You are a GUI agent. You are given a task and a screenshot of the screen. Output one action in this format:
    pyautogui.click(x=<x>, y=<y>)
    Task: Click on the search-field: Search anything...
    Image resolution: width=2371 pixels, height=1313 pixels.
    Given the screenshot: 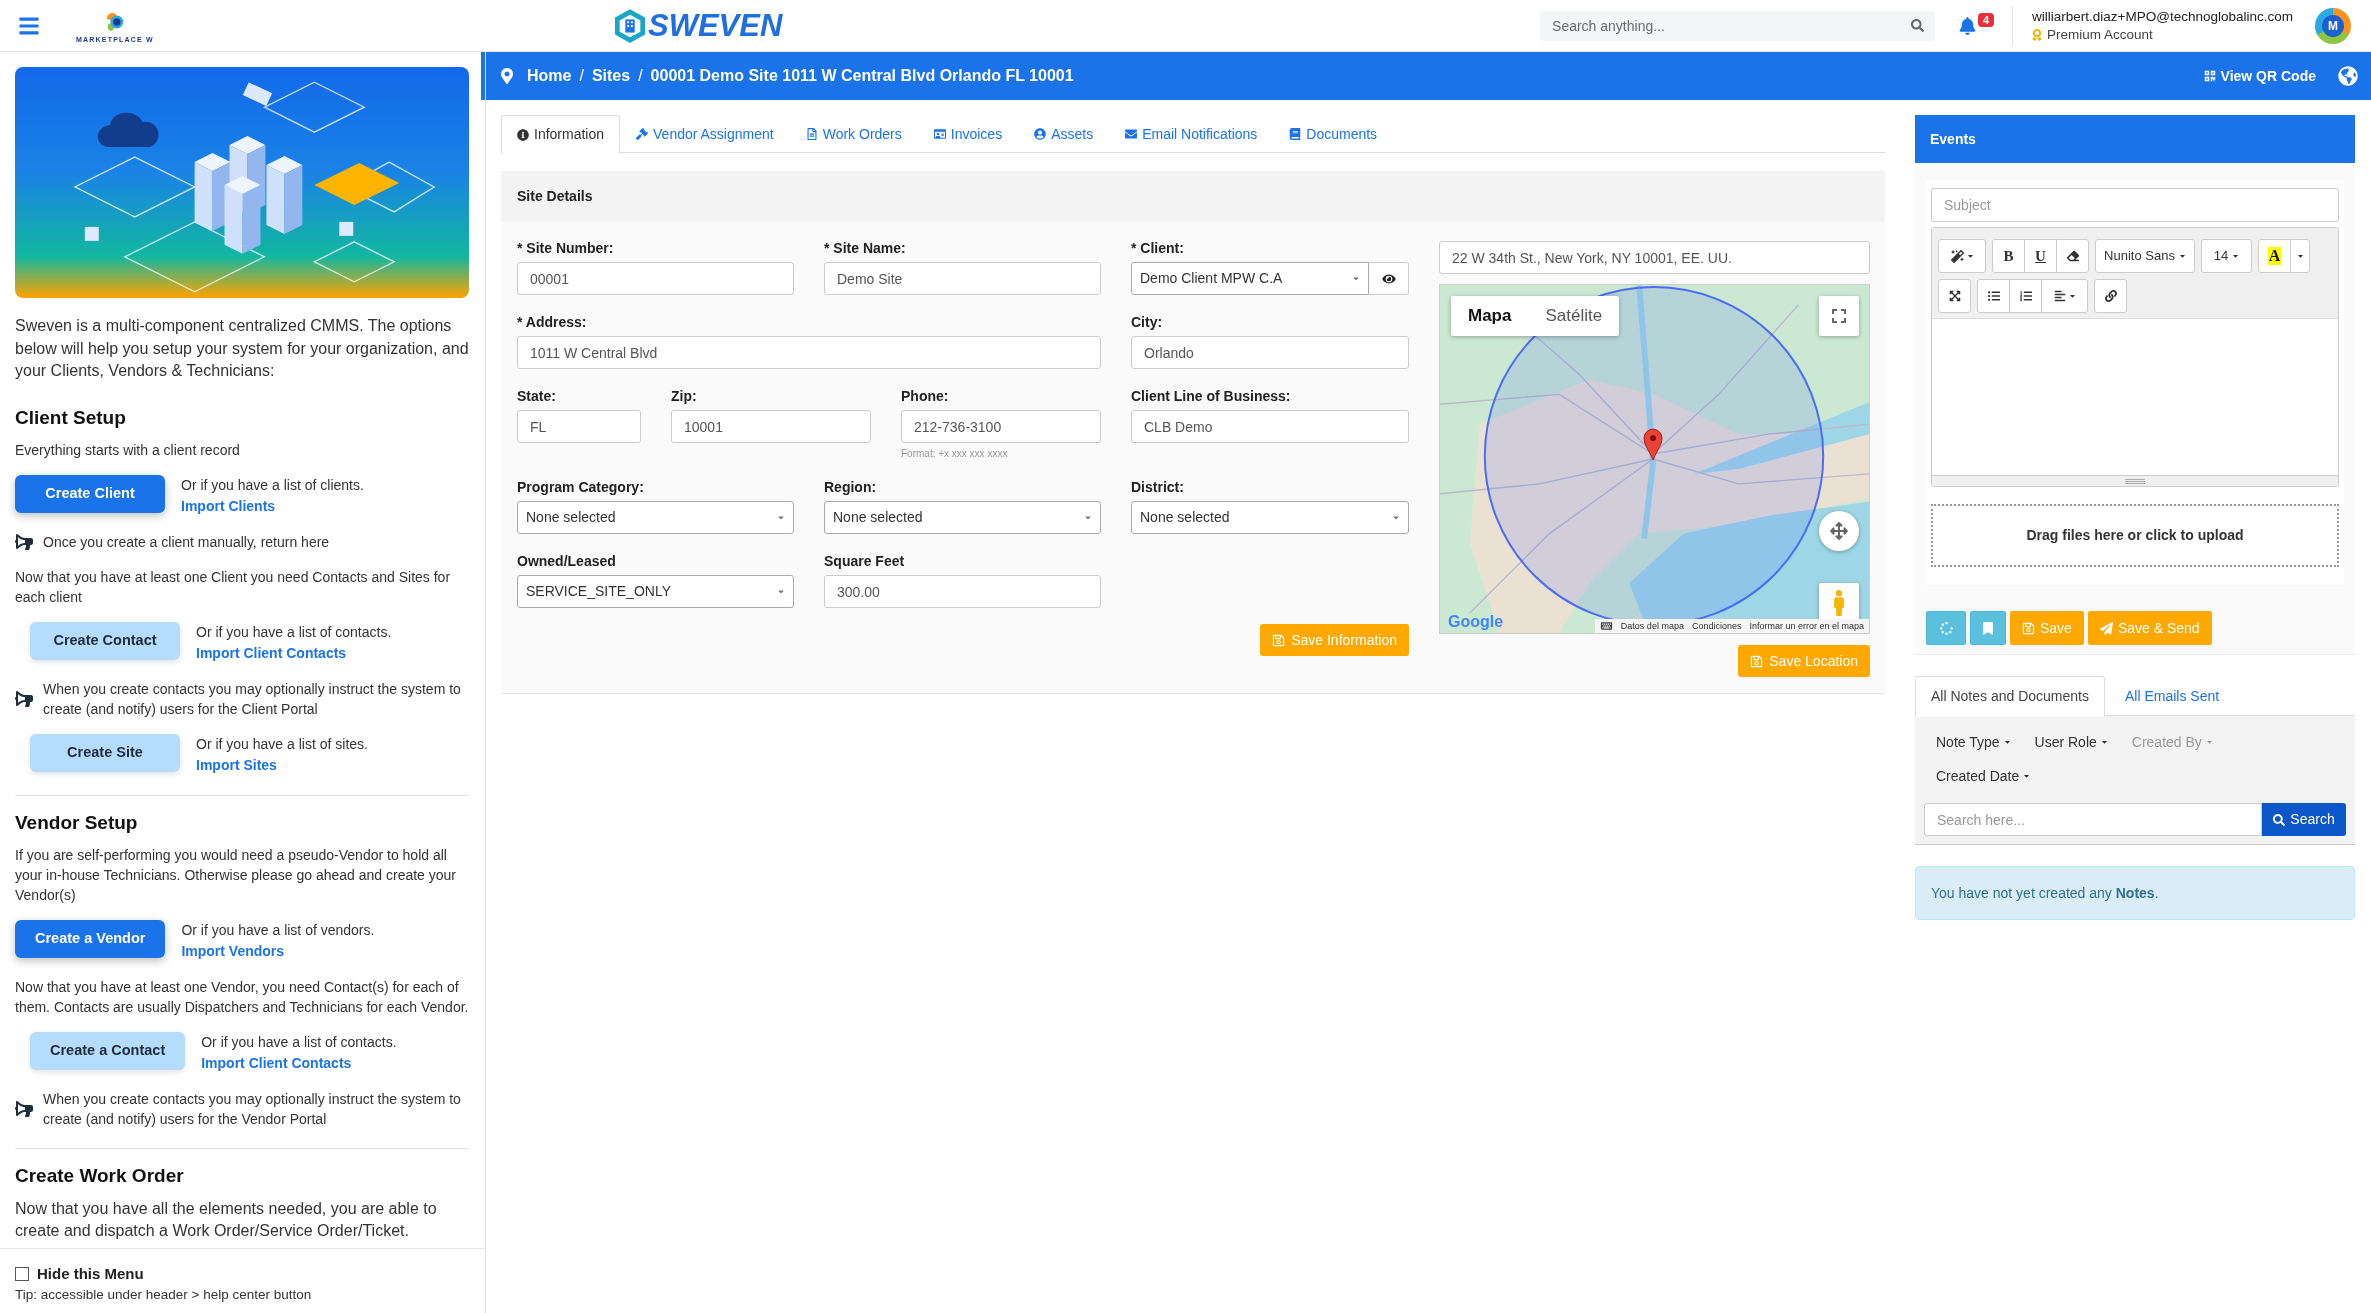 What is the action you would take?
    pyautogui.click(x=1720, y=25)
    